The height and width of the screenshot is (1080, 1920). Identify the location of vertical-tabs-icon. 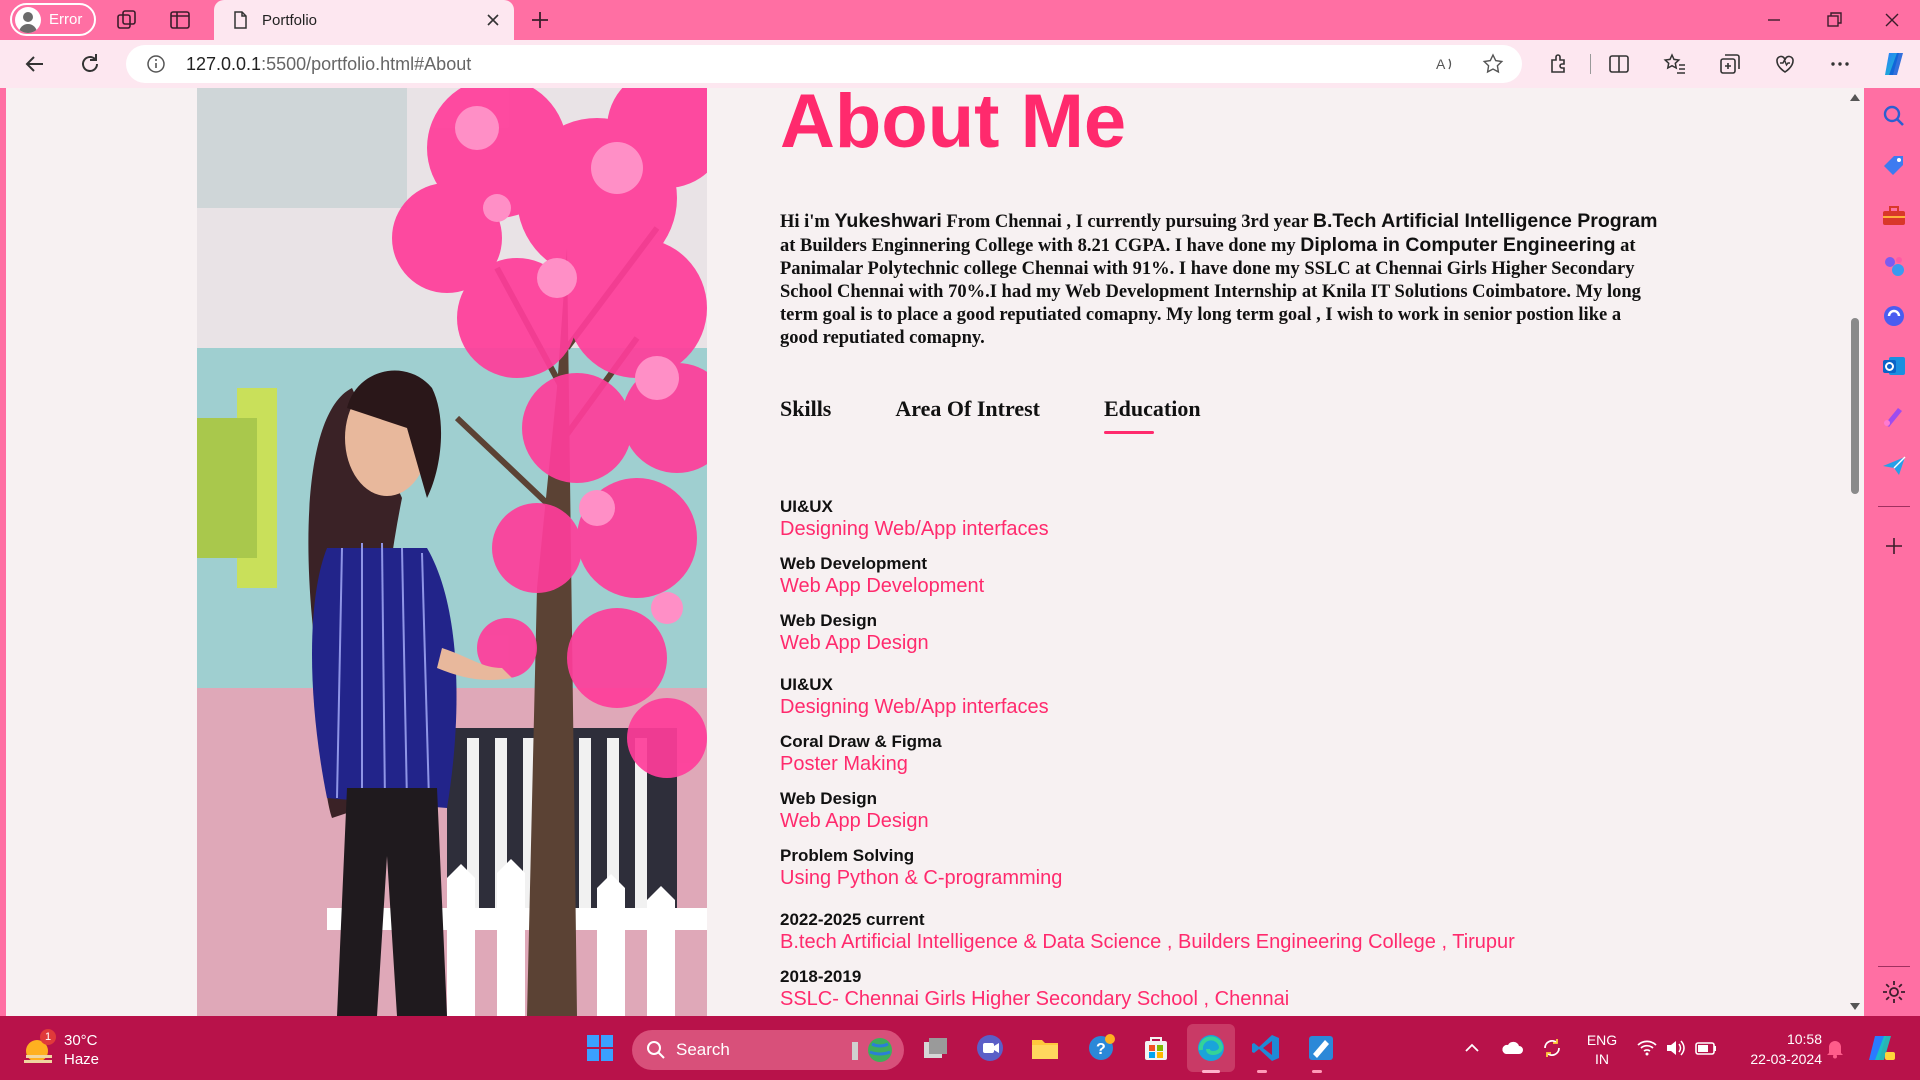
(180, 20).